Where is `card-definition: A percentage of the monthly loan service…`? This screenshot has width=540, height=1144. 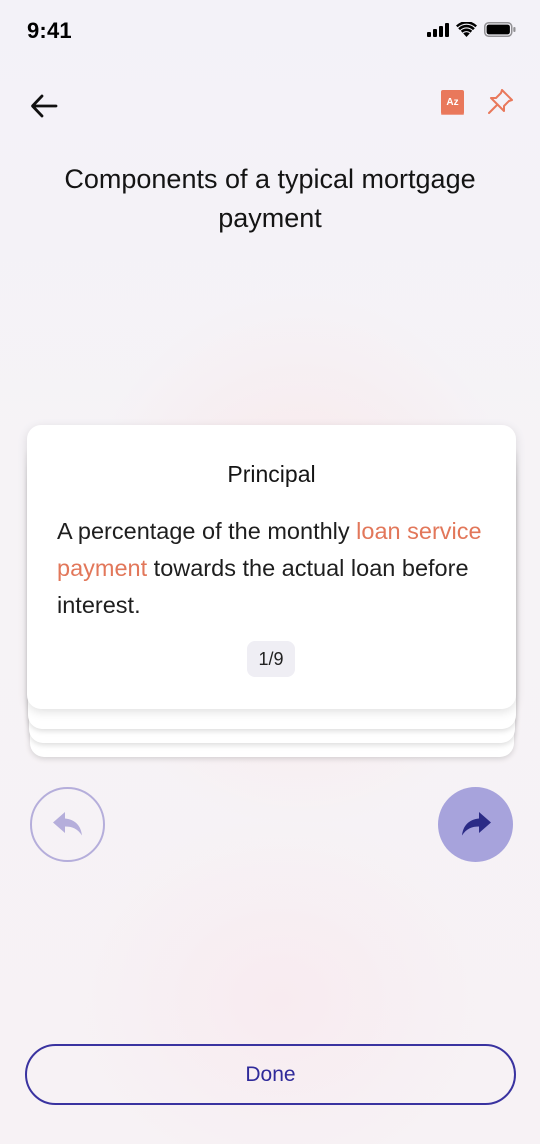
card-definition: A percentage of the monthly loan service… is located at coordinates (277, 568).